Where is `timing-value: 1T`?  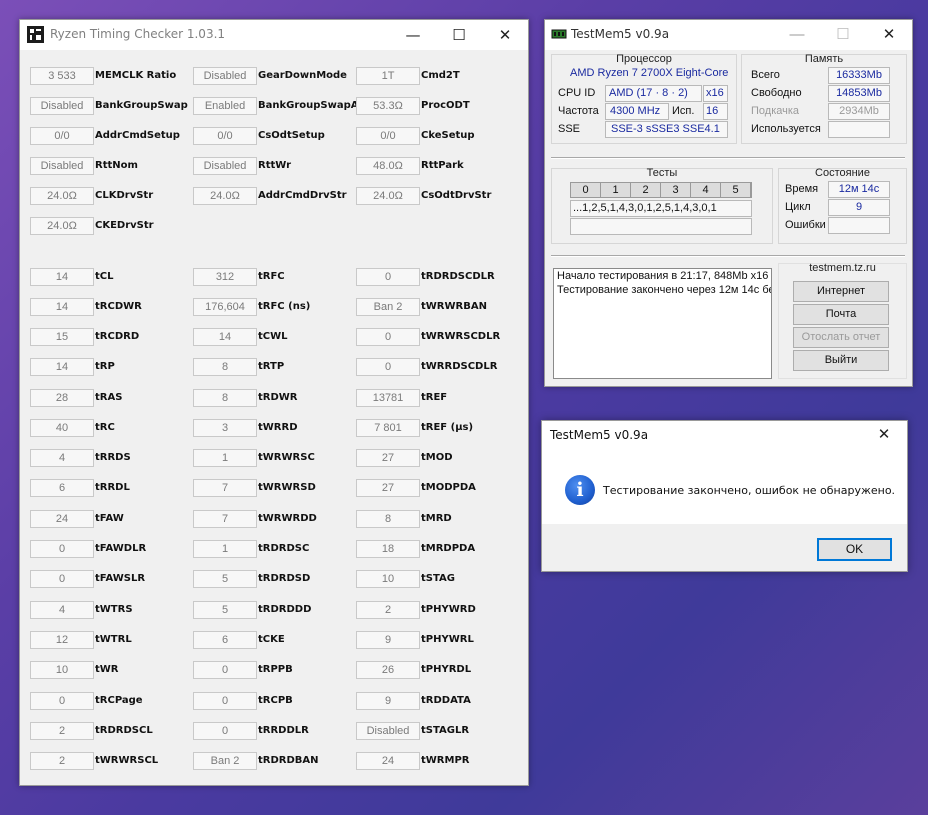
timing-value: 1T is located at coordinates (388, 76).